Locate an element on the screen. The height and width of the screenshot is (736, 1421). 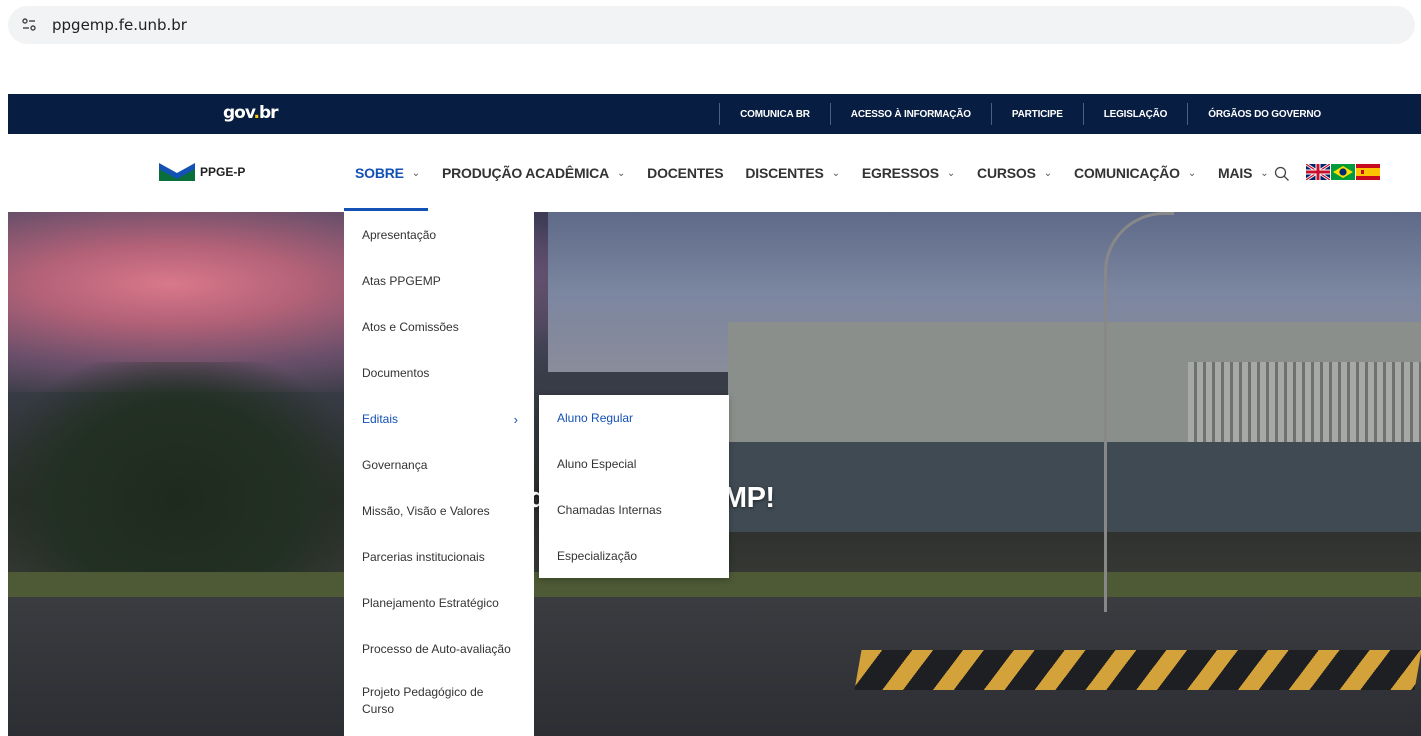
nav-item-comunicacao: COMUNICAÇÃO ⌄ is located at coordinates (1135, 173).